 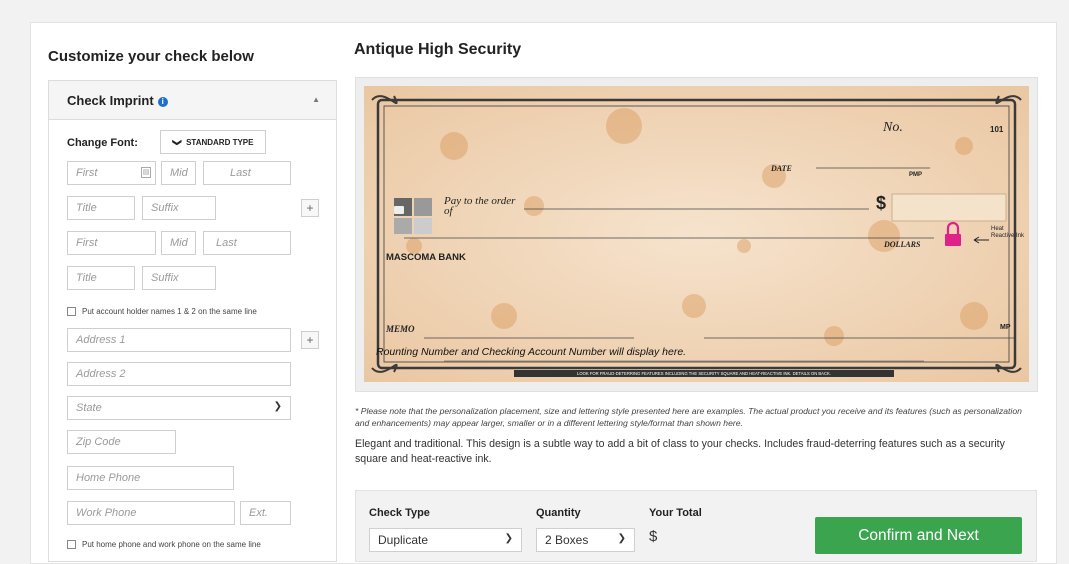 What do you see at coordinates (1008, 232) in the screenshot?
I see `heat-reactive-label: Heat Reactive Ink` at bounding box center [1008, 232].